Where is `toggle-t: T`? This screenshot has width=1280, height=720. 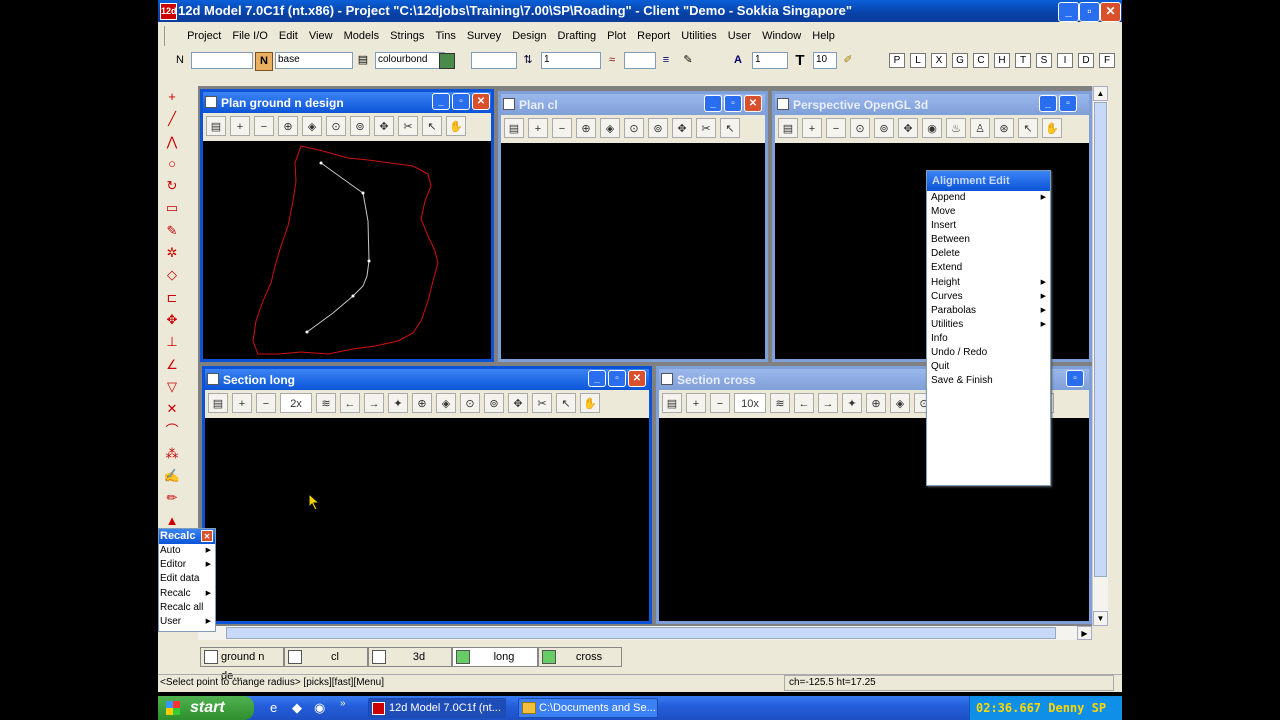 toggle-t: T is located at coordinates (1023, 60).